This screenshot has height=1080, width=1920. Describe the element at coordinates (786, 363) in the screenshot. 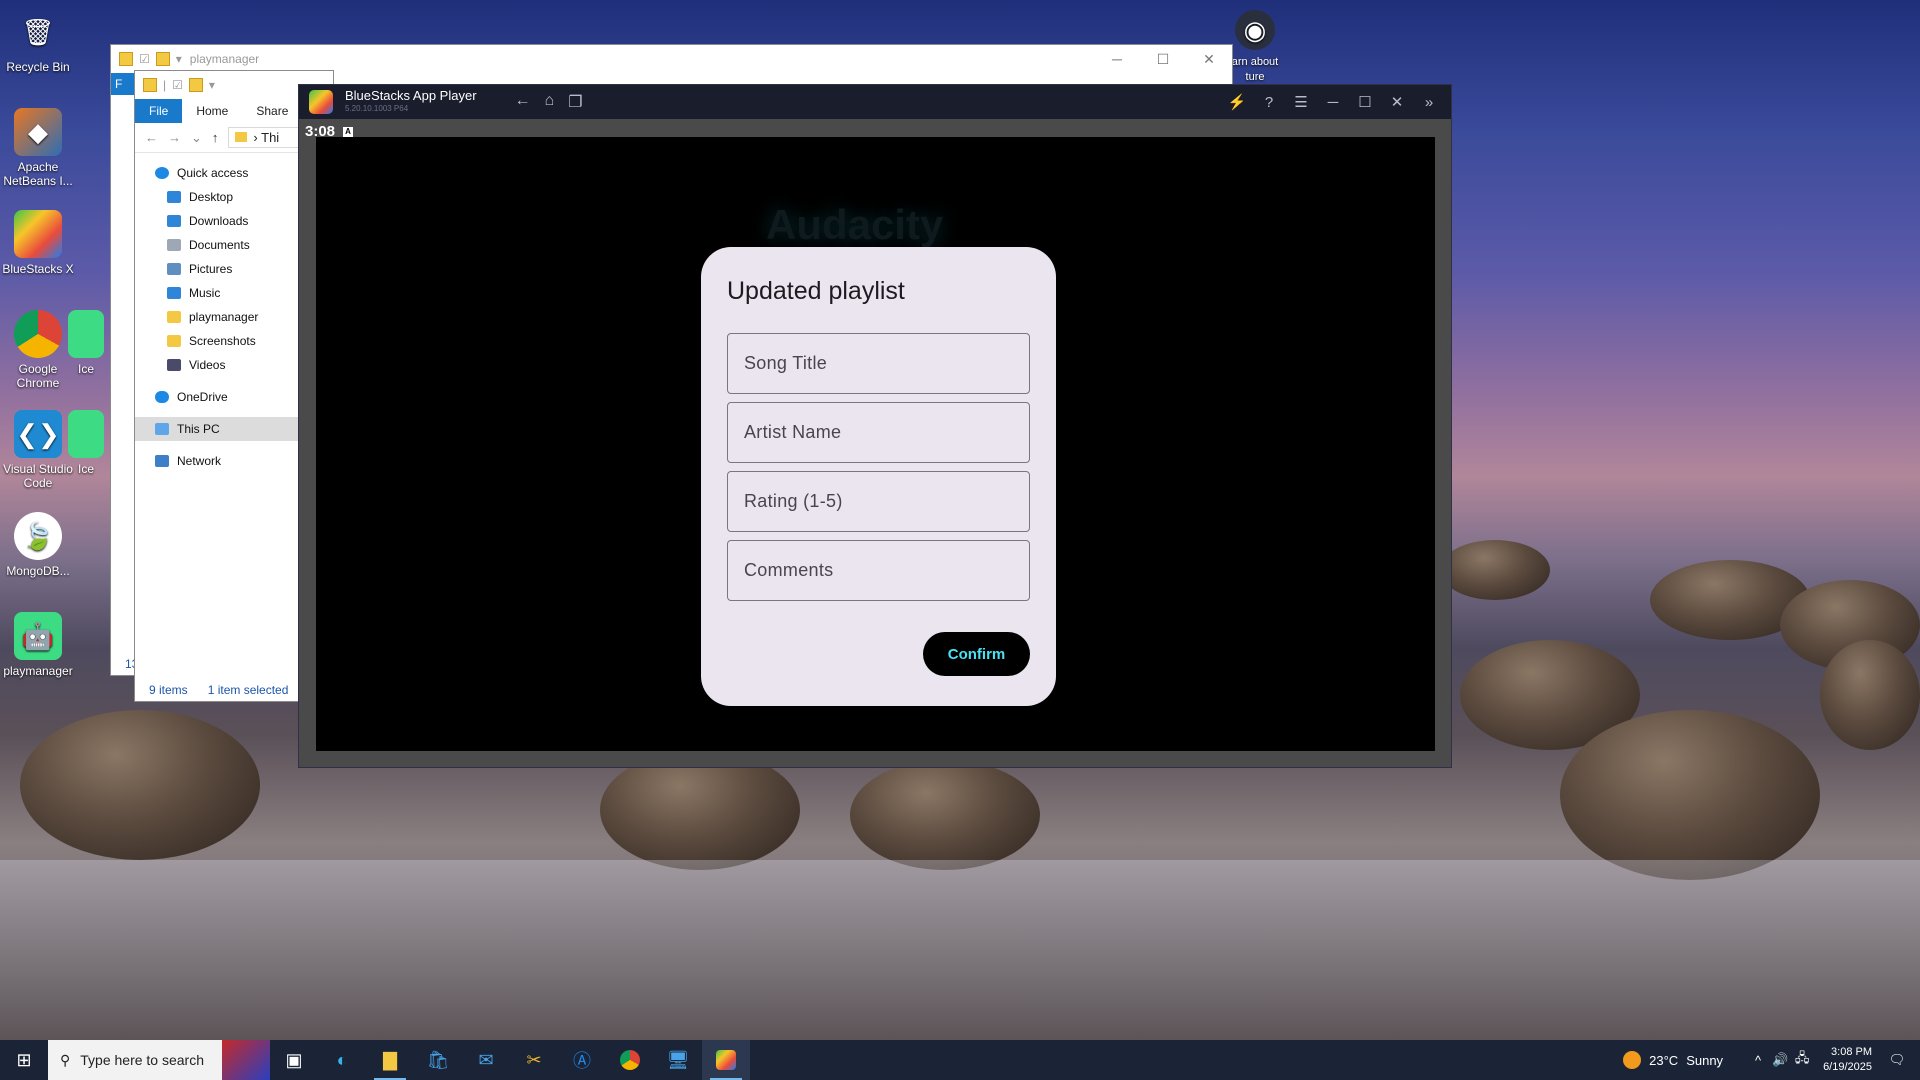

I see `field-placeholder: Song Title` at that location.